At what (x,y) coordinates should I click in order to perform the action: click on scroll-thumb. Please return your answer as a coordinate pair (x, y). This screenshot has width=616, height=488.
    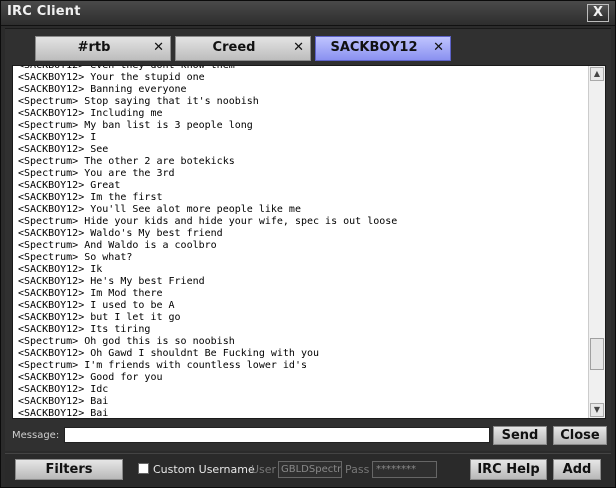
    Looking at the image, I should click on (597, 354).